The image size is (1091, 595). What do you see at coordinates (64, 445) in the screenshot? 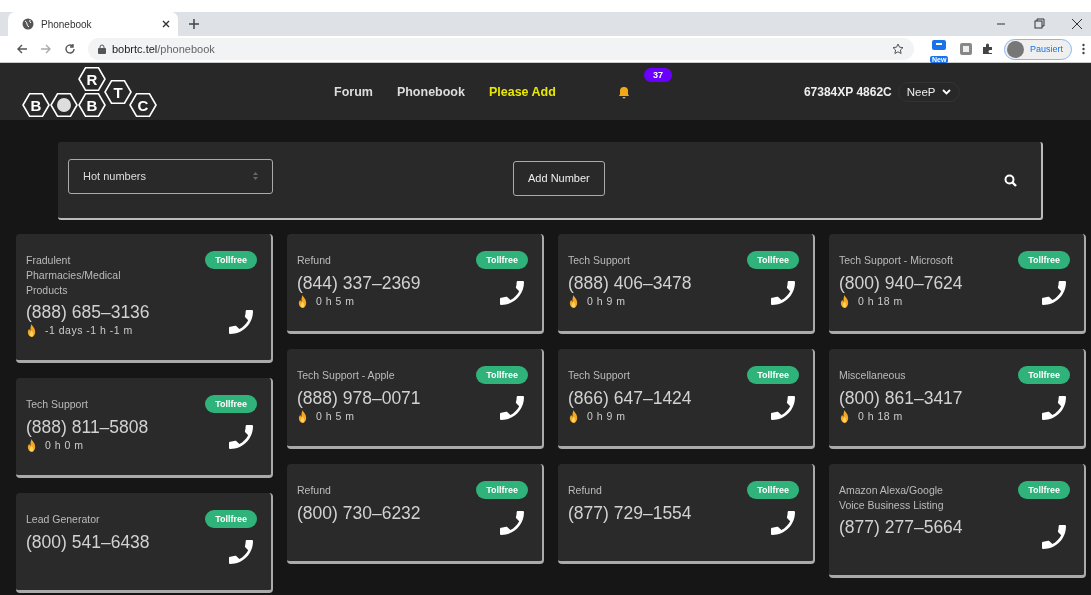
I see `age-text: 0 h 0 m` at bounding box center [64, 445].